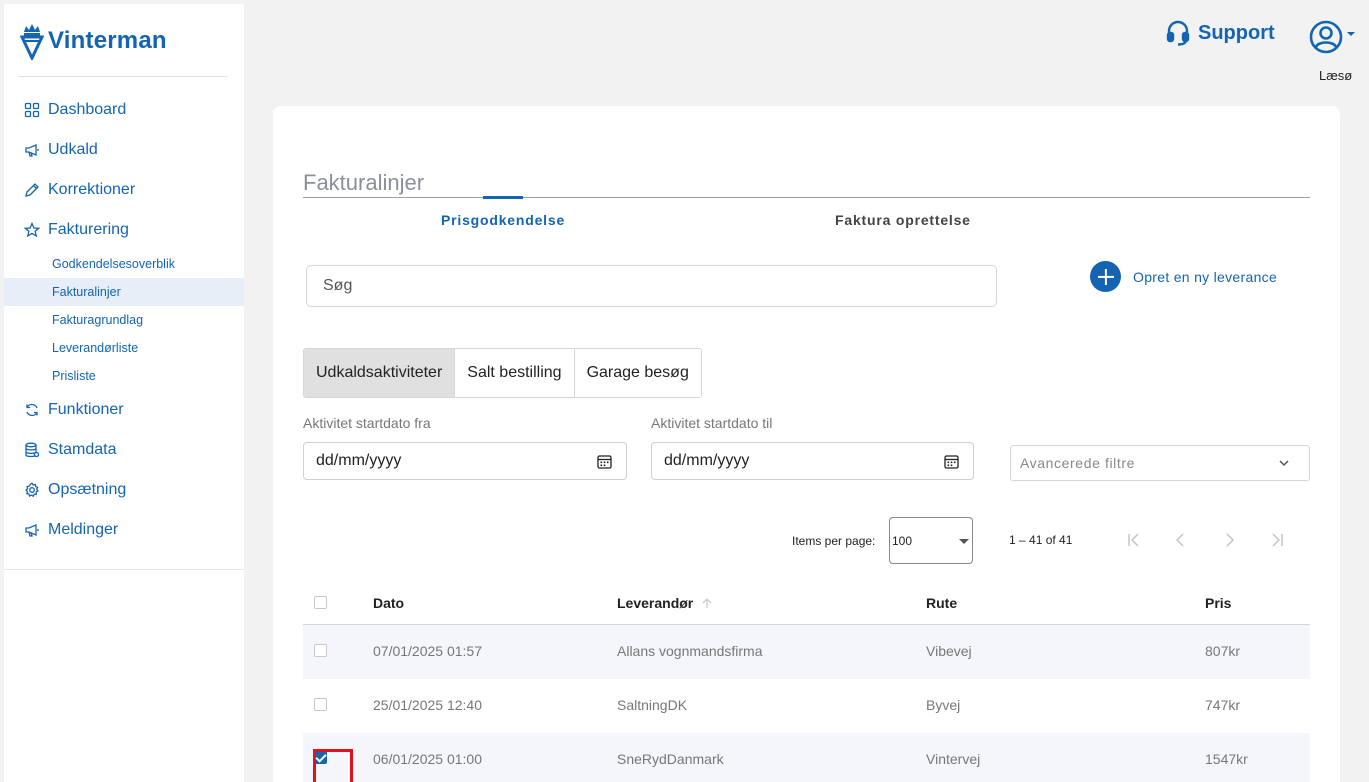 This screenshot has height=782, width=1369. I want to click on chevron-left-icon, so click(1179, 540).